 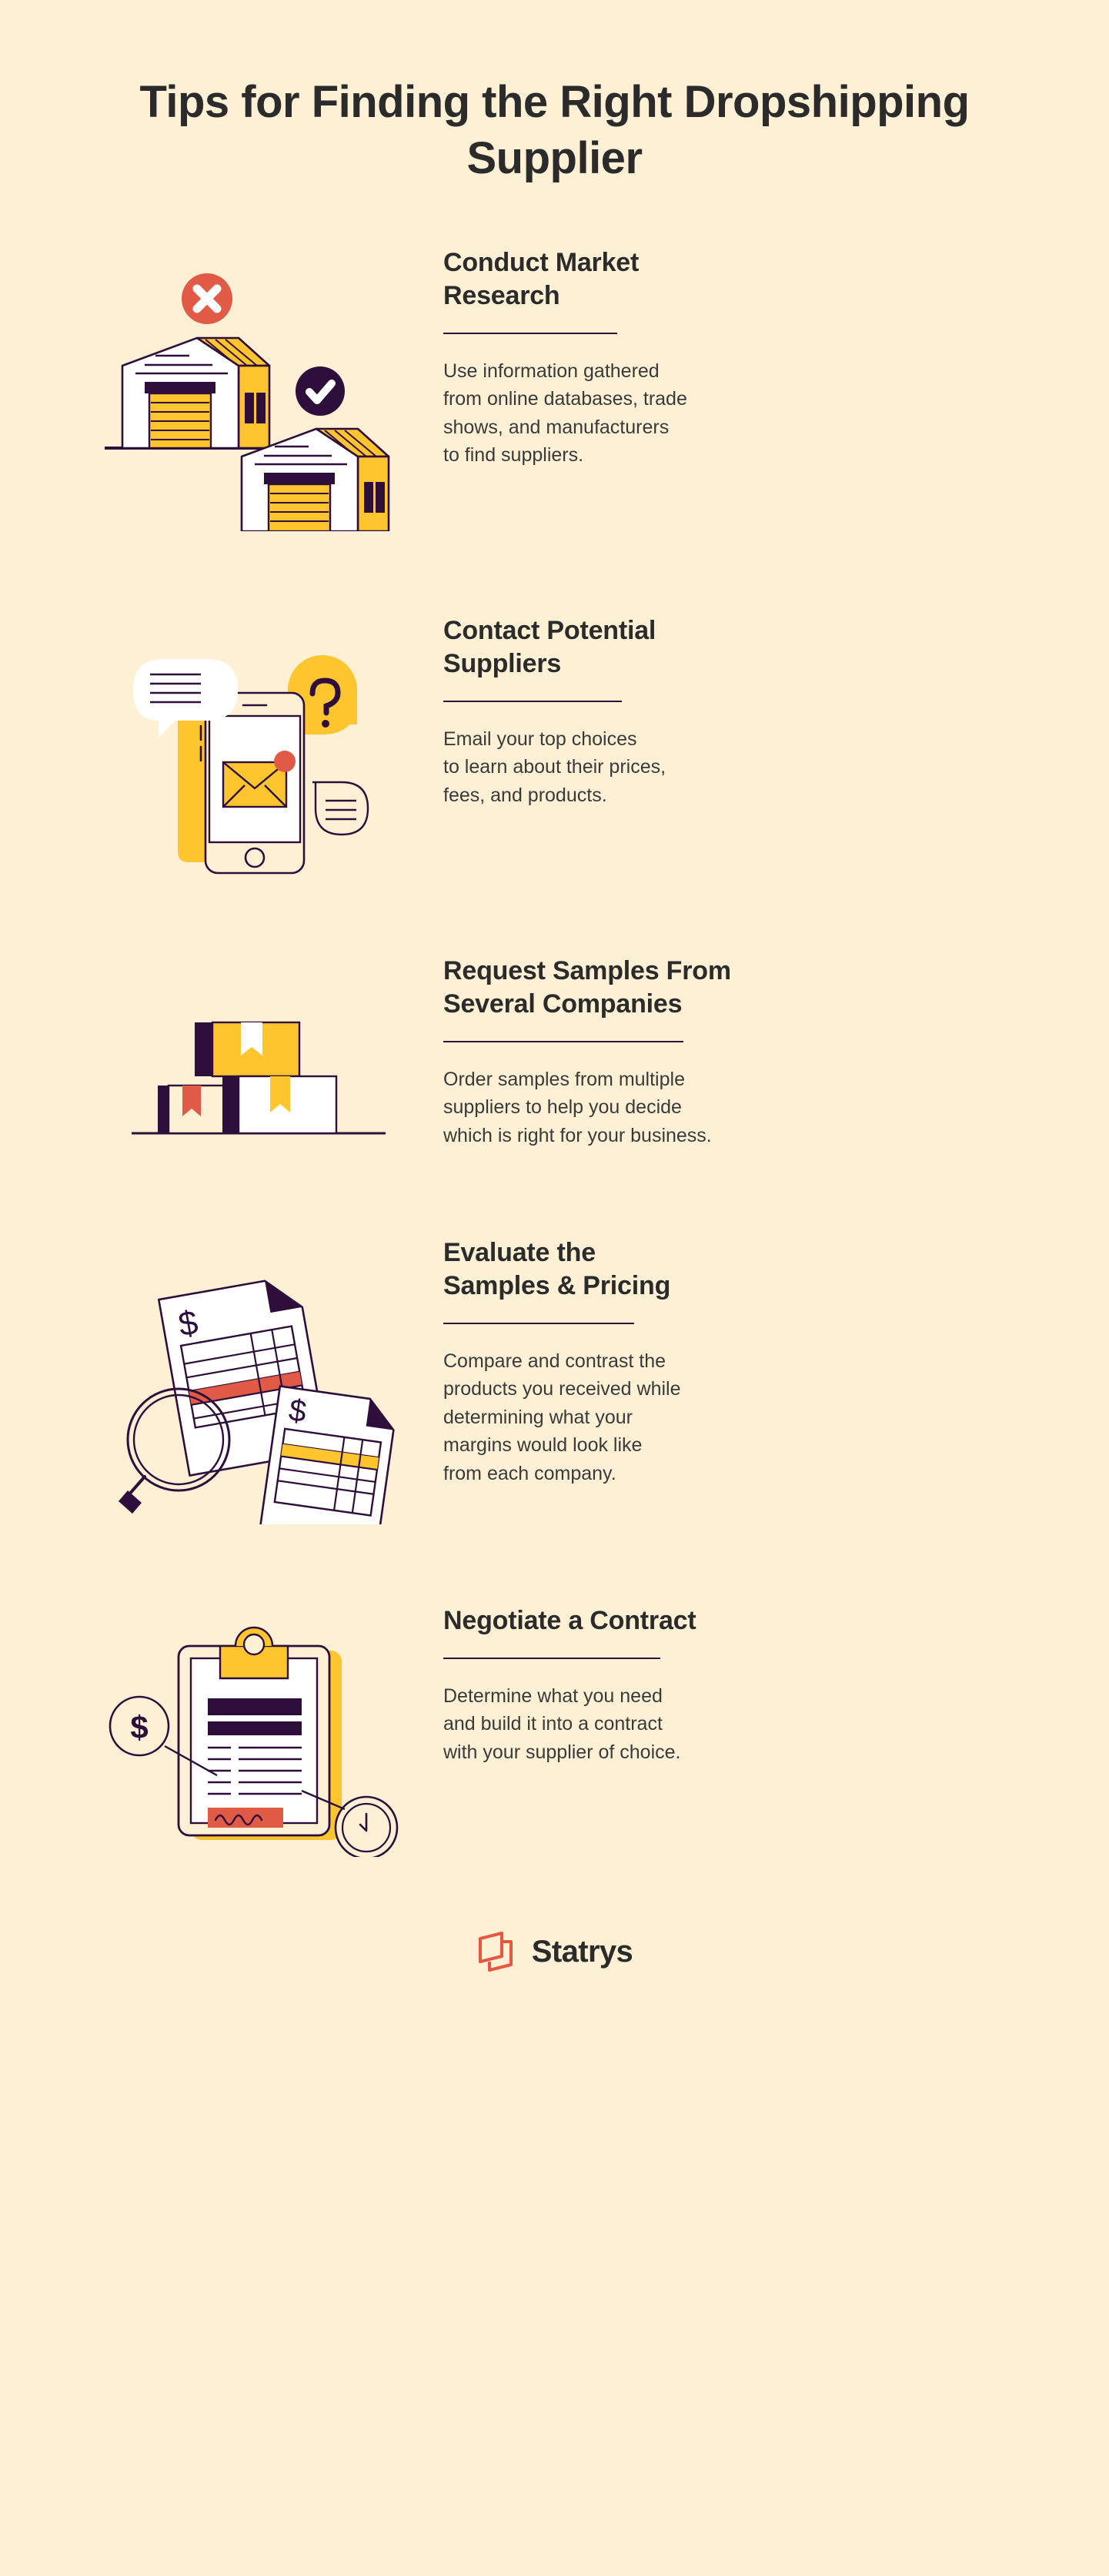 What do you see at coordinates (196, 393) in the screenshot?
I see `warehouse-icon` at bounding box center [196, 393].